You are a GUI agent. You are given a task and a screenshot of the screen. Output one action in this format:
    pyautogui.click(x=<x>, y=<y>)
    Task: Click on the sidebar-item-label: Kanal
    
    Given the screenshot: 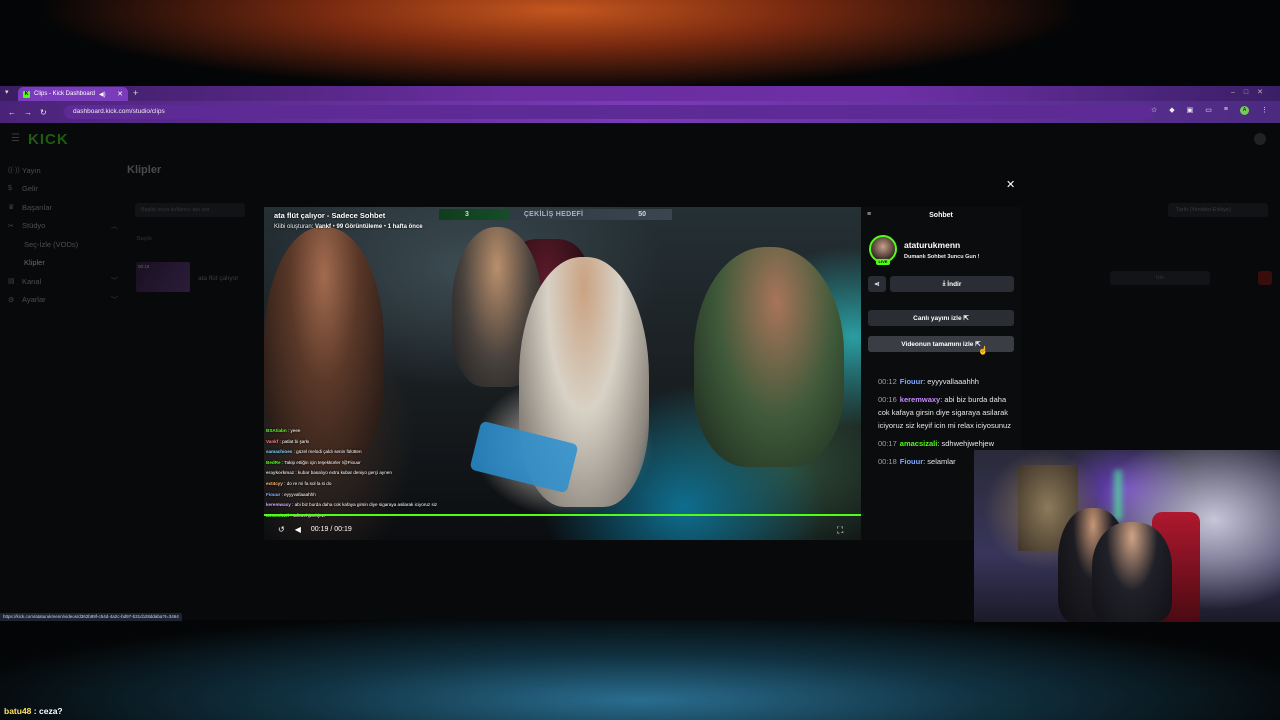 What is the action you would take?
    pyautogui.click(x=32, y=281)
    